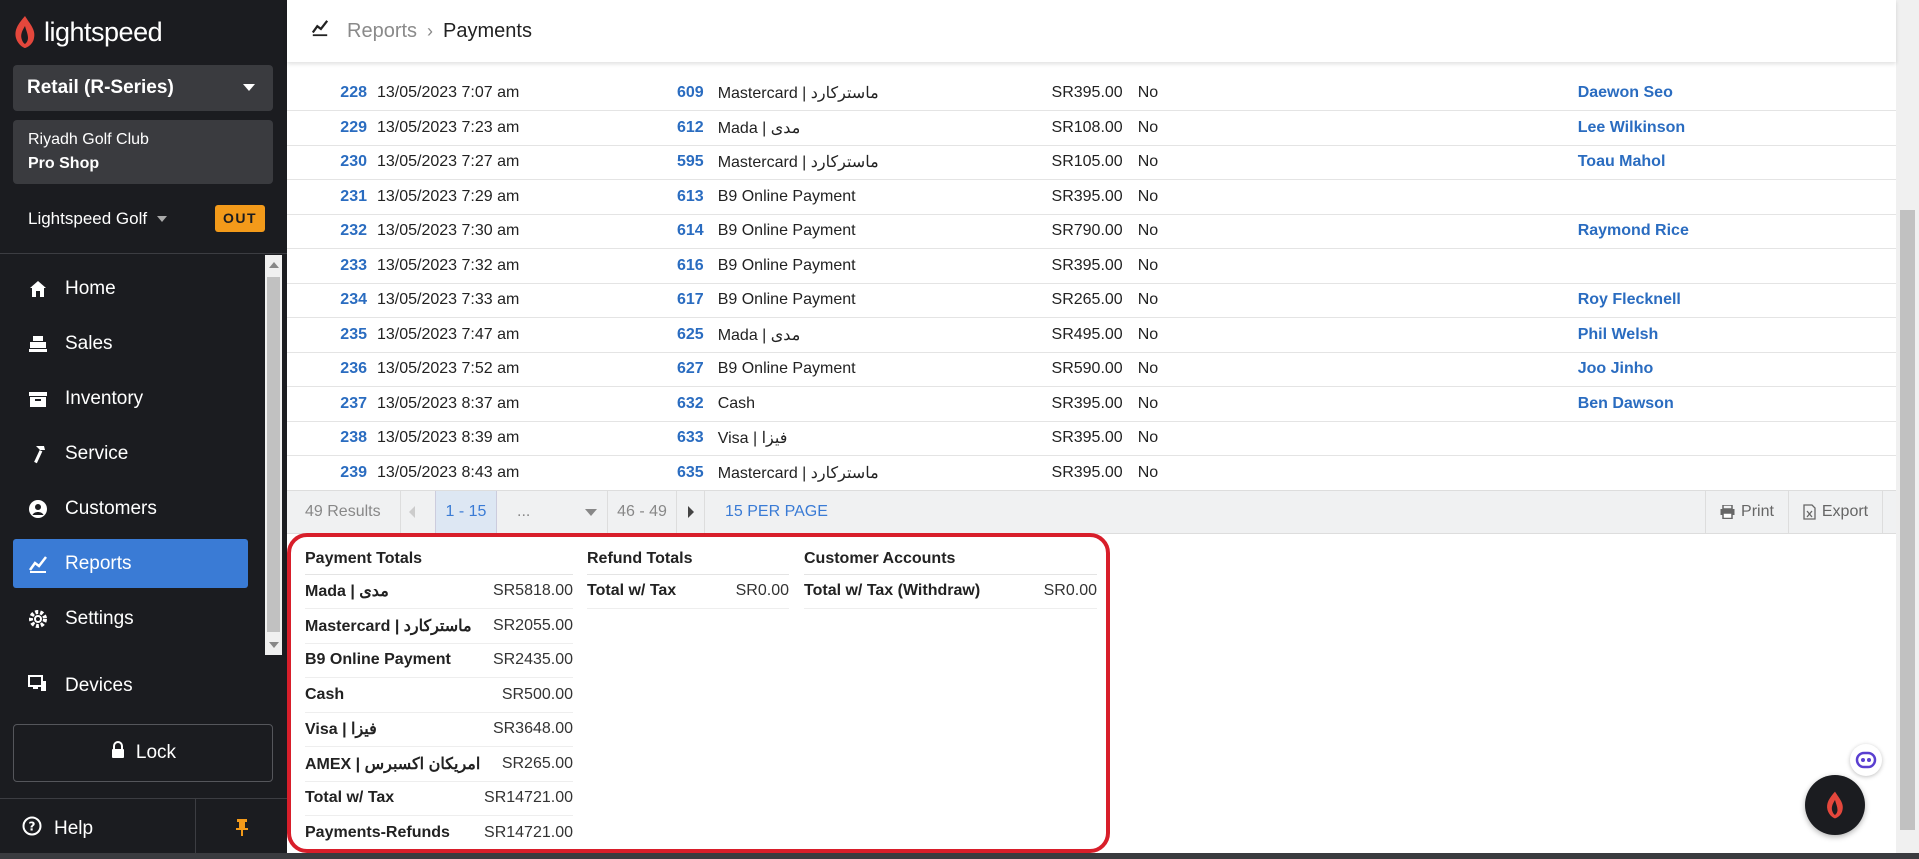 The height and width of the screenshot is (859, 1919). I want to click on sale-id-link: 612, so click(697, 128).